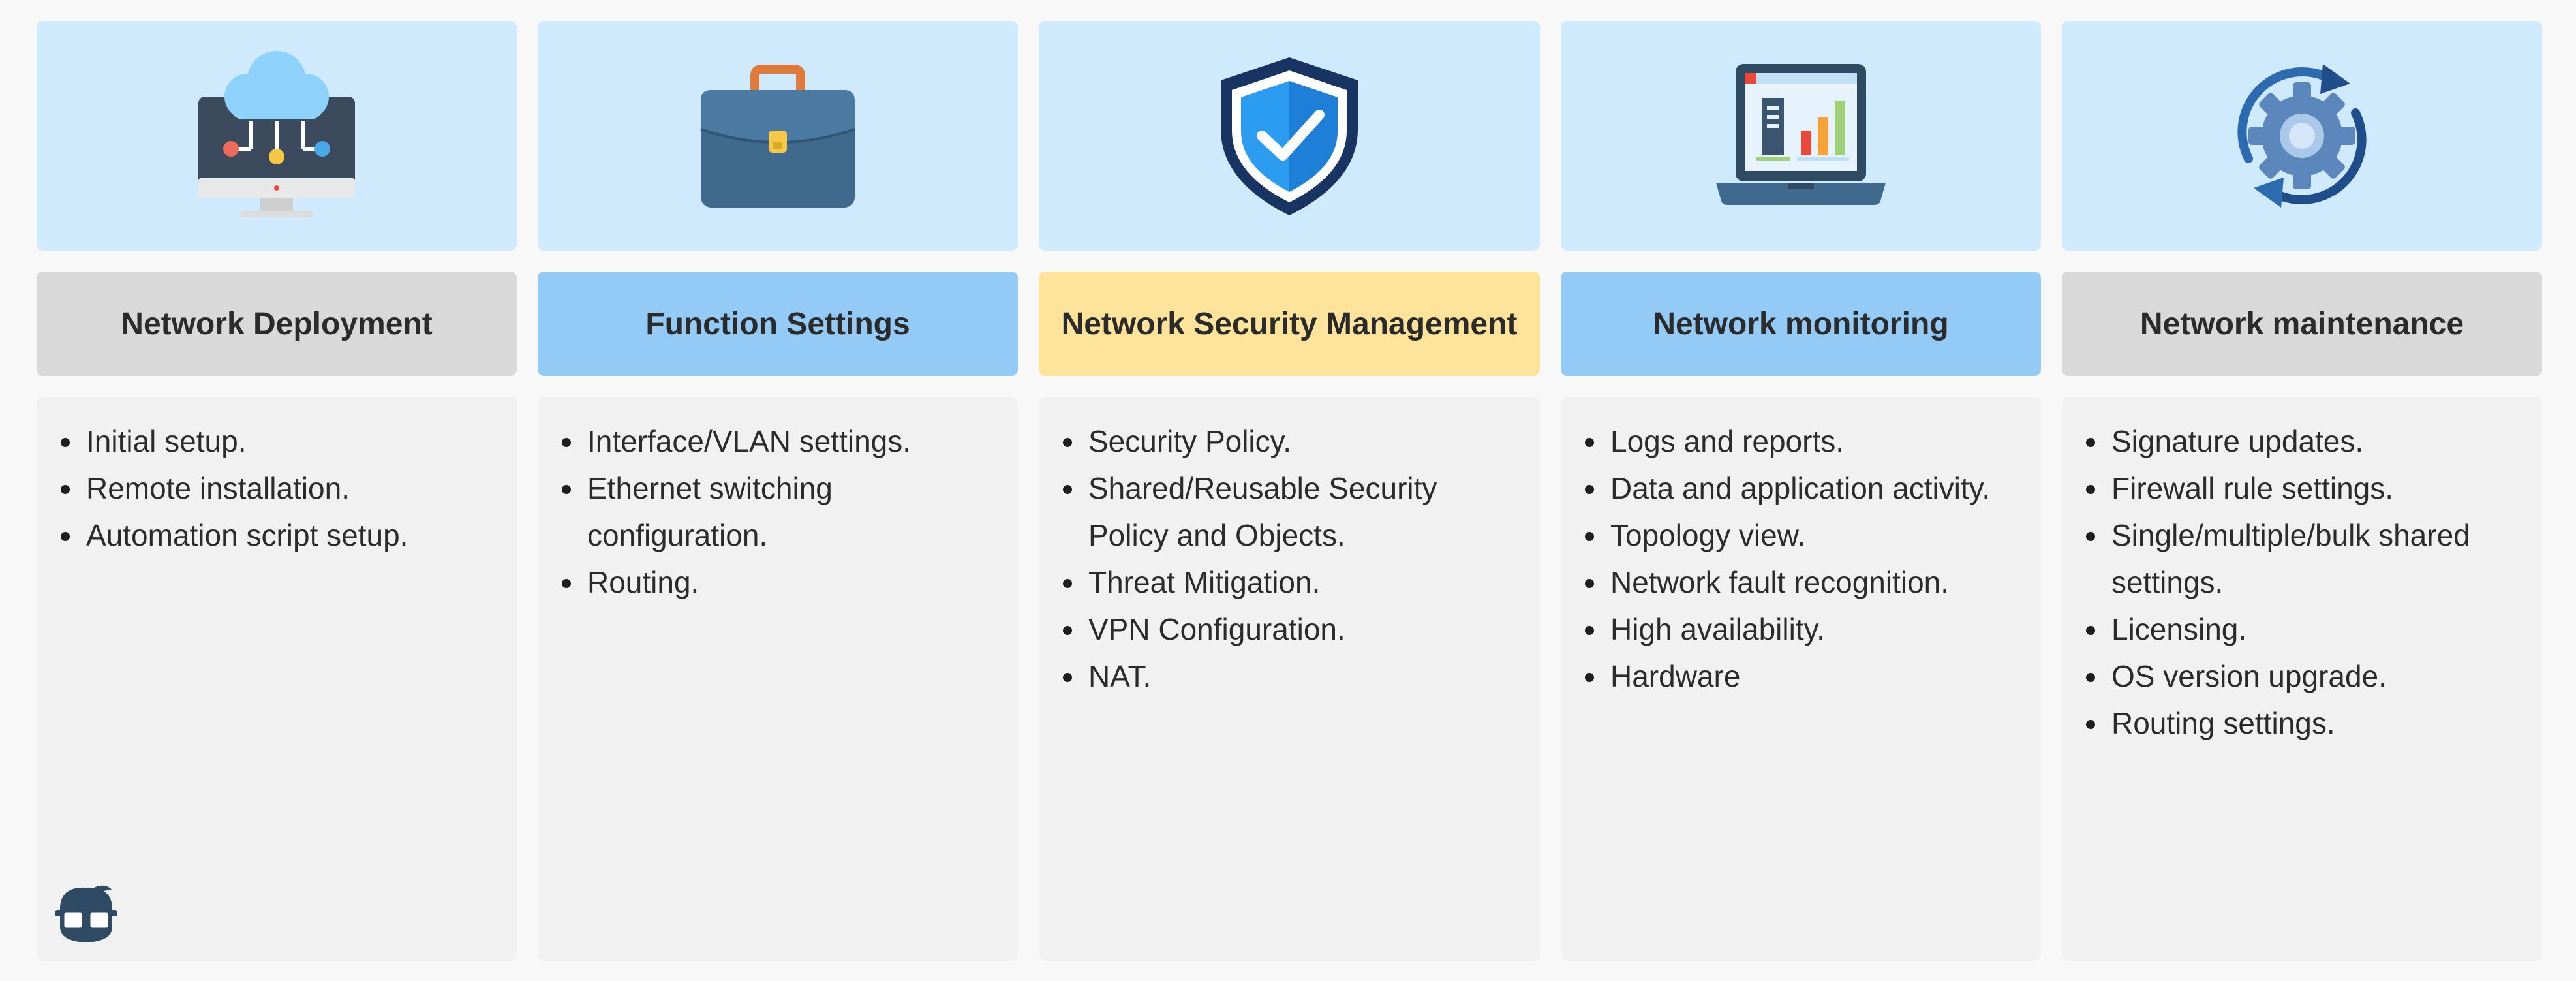  What do you see at coordinates (287, 488) in the screenshot?
I see `list-item: Remote installation.` at bounding box center [287, 488].